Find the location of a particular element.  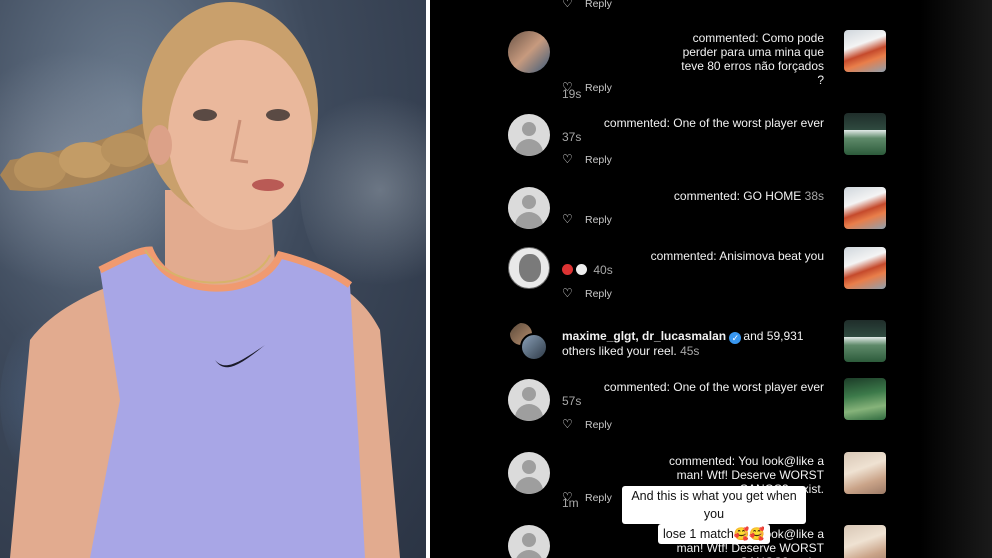

comment-body: commented: Anisimova beat you is located at coordinates (737, 256).